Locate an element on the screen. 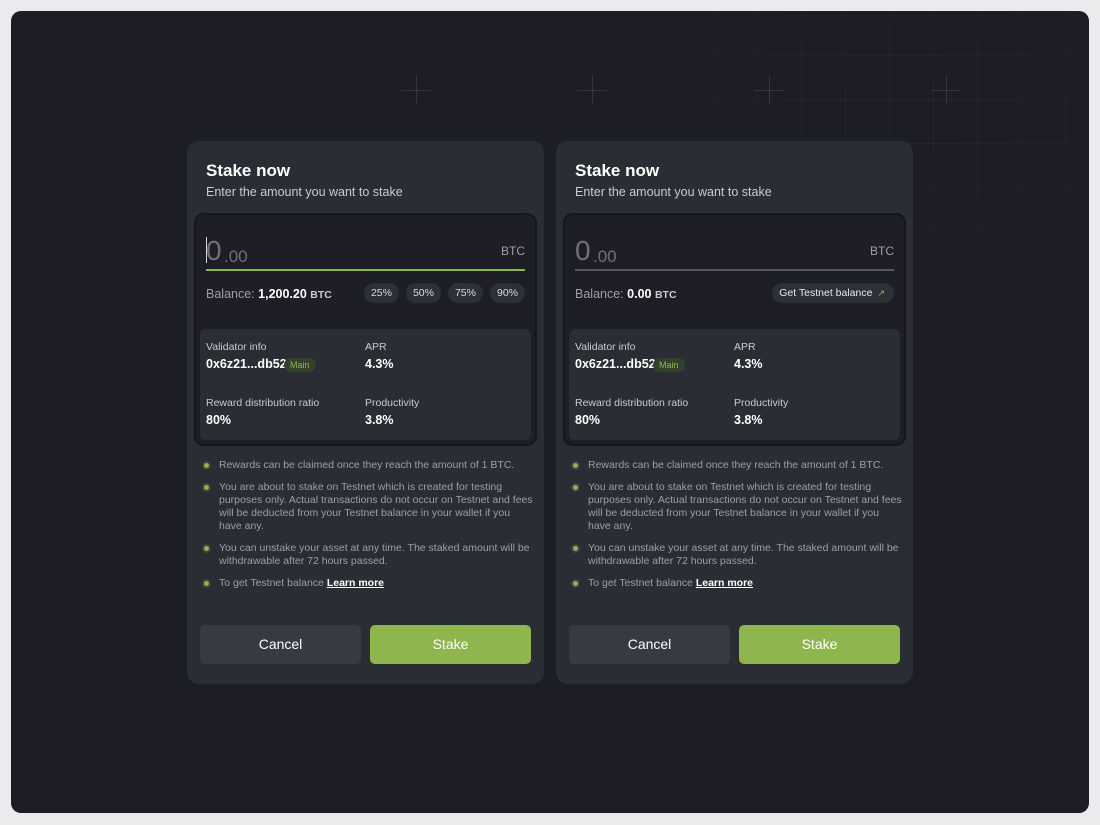  percent-75-button: 75% is located at coordinates (465, 293).